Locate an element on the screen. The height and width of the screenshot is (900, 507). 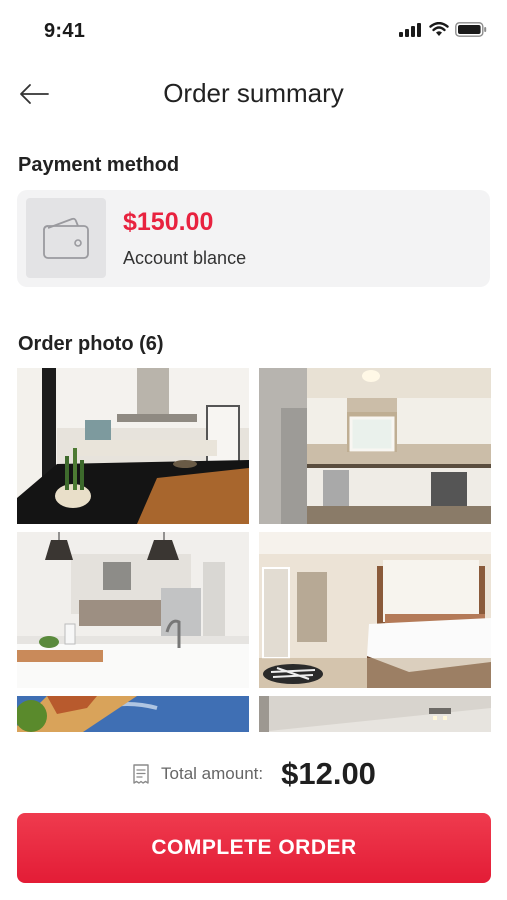
header: Order summary is located at coordinates (253, 94).